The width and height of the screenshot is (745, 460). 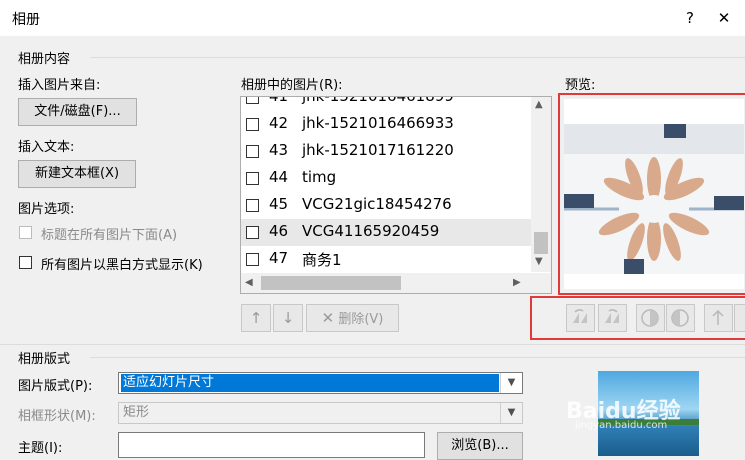 I want to click on rotate-right-icon, so click(x=612, y=316).